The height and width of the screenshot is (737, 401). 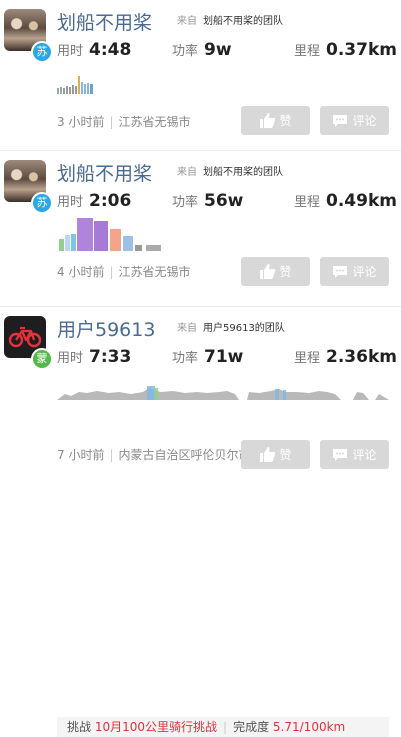 I want to click on user-name: 用户59613, so click(x=106, y=328).